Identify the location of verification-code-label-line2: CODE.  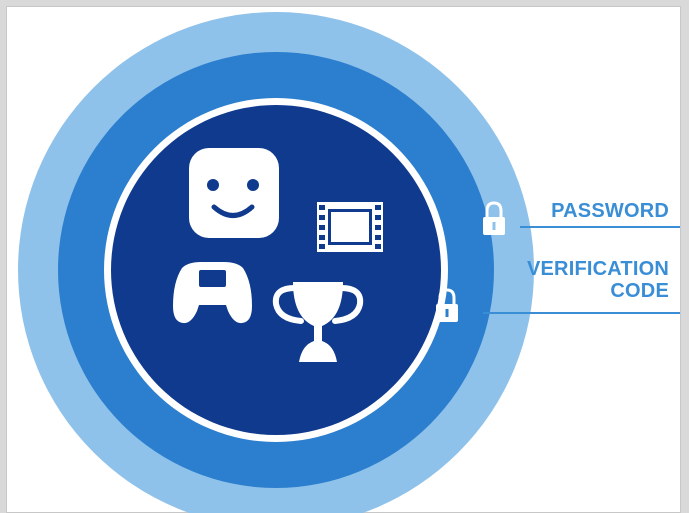
(639, 291).